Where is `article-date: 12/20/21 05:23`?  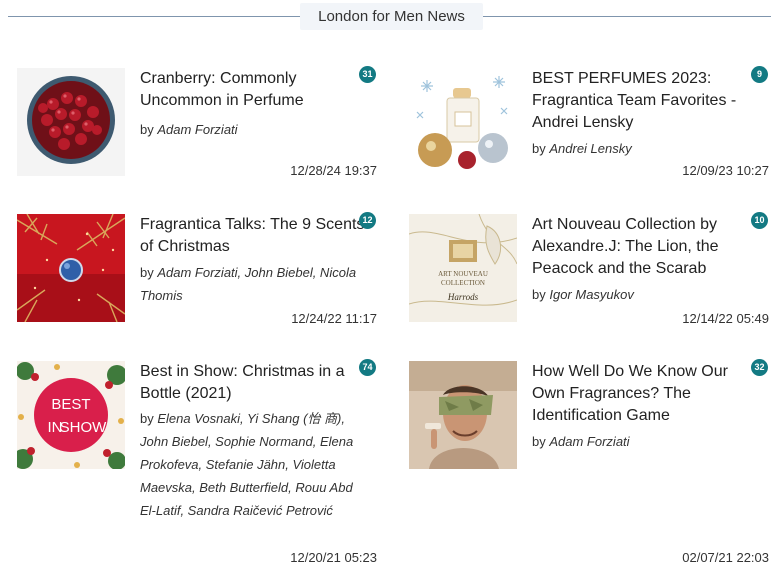
article-date: 12/20/21 05:23 is located at coordinates (333, 557).